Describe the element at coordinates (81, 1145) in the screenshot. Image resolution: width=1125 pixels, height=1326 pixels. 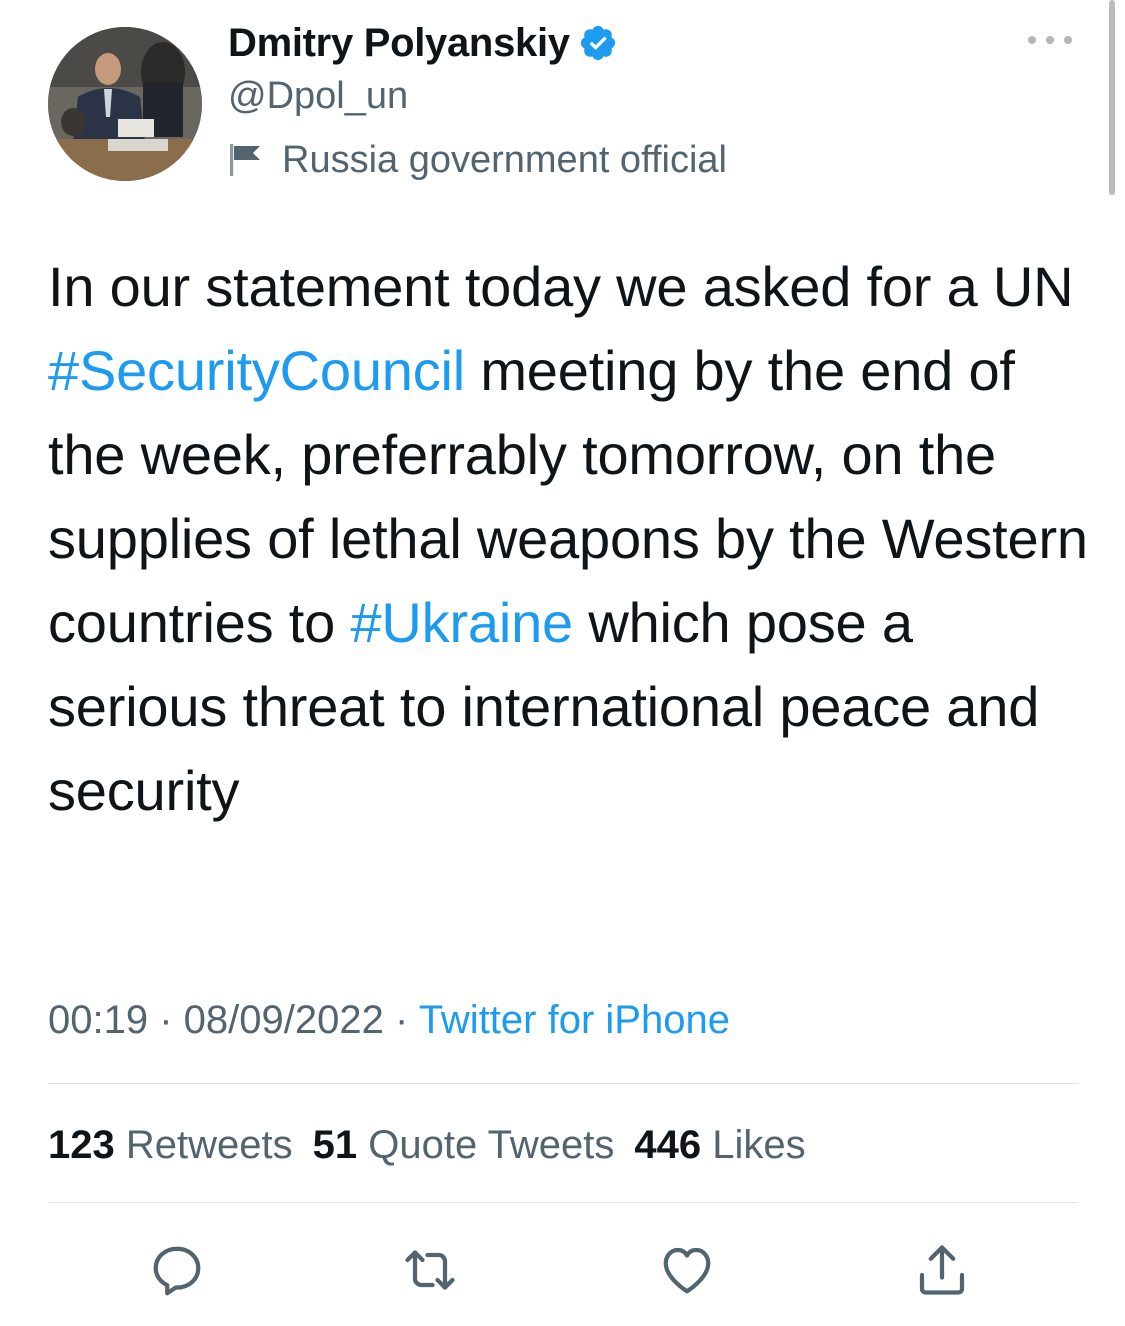
I see `retweets-count: 123` at that location.